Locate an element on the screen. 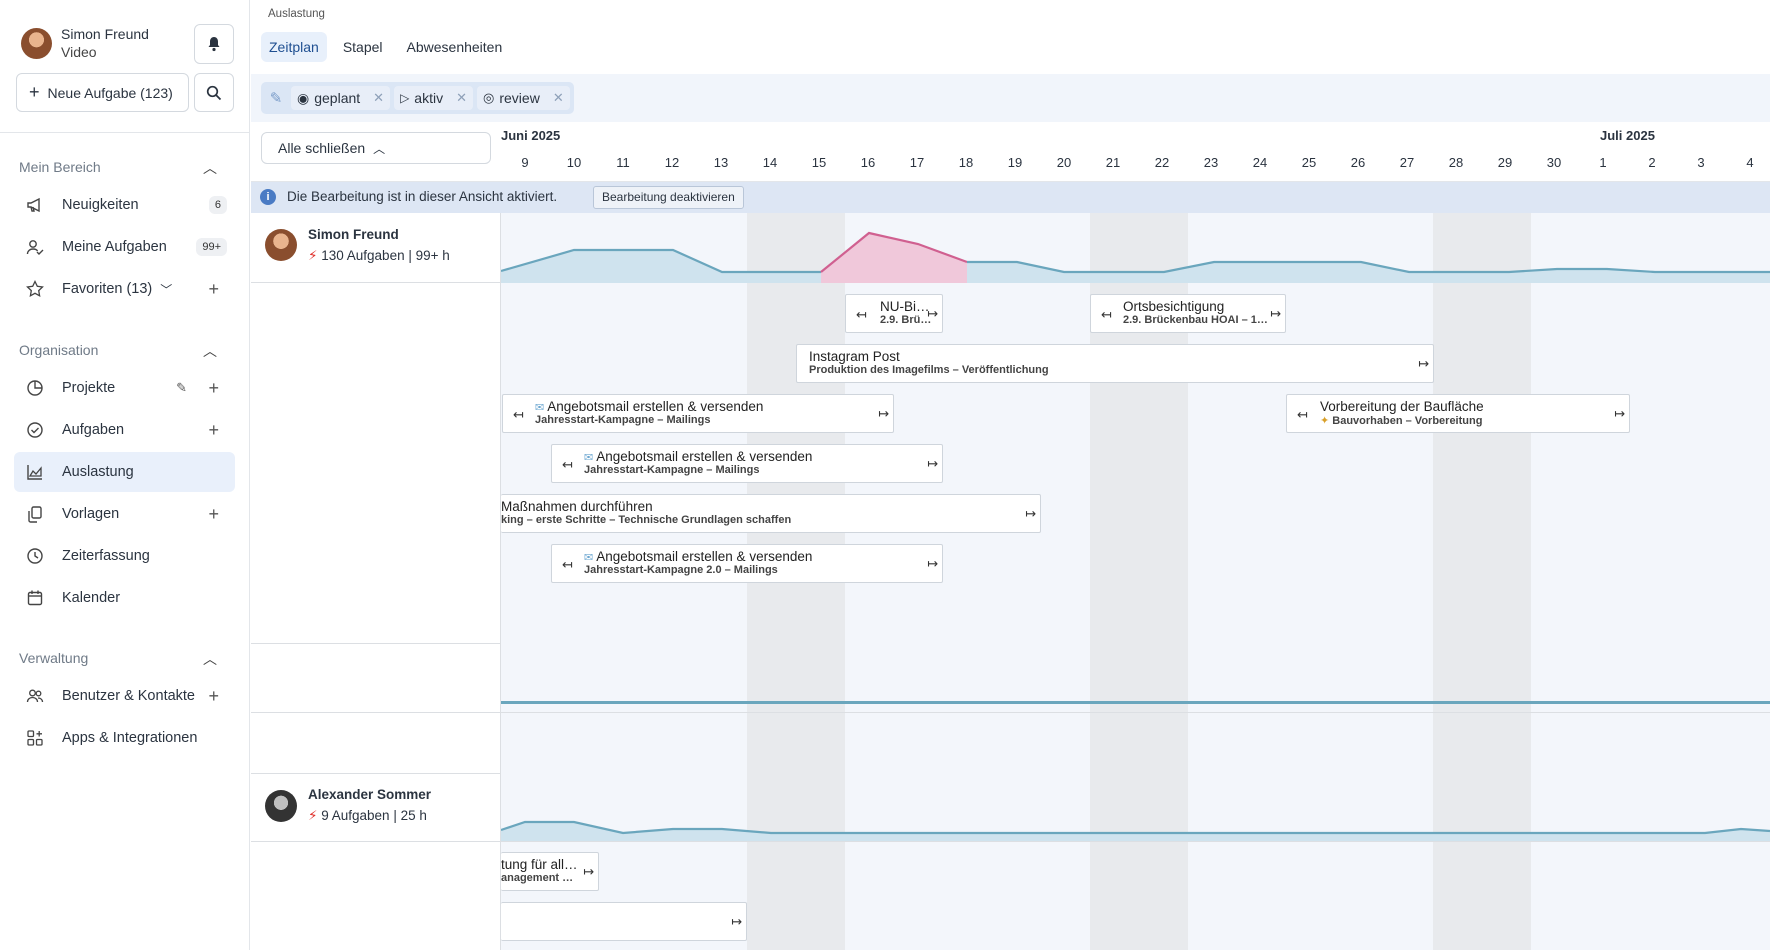  add-user-plus-icon: + is located at coordinates (213, 696).